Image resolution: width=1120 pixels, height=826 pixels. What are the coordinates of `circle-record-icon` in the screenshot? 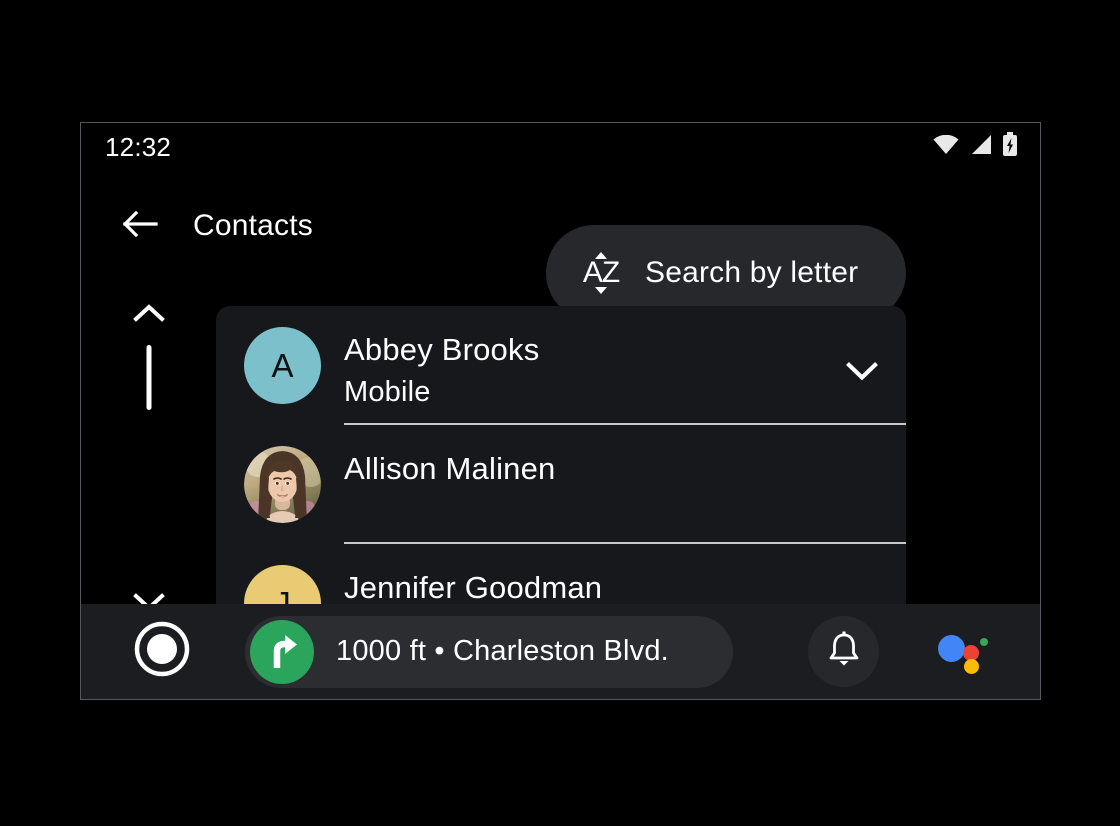 It's located at (162, 651).